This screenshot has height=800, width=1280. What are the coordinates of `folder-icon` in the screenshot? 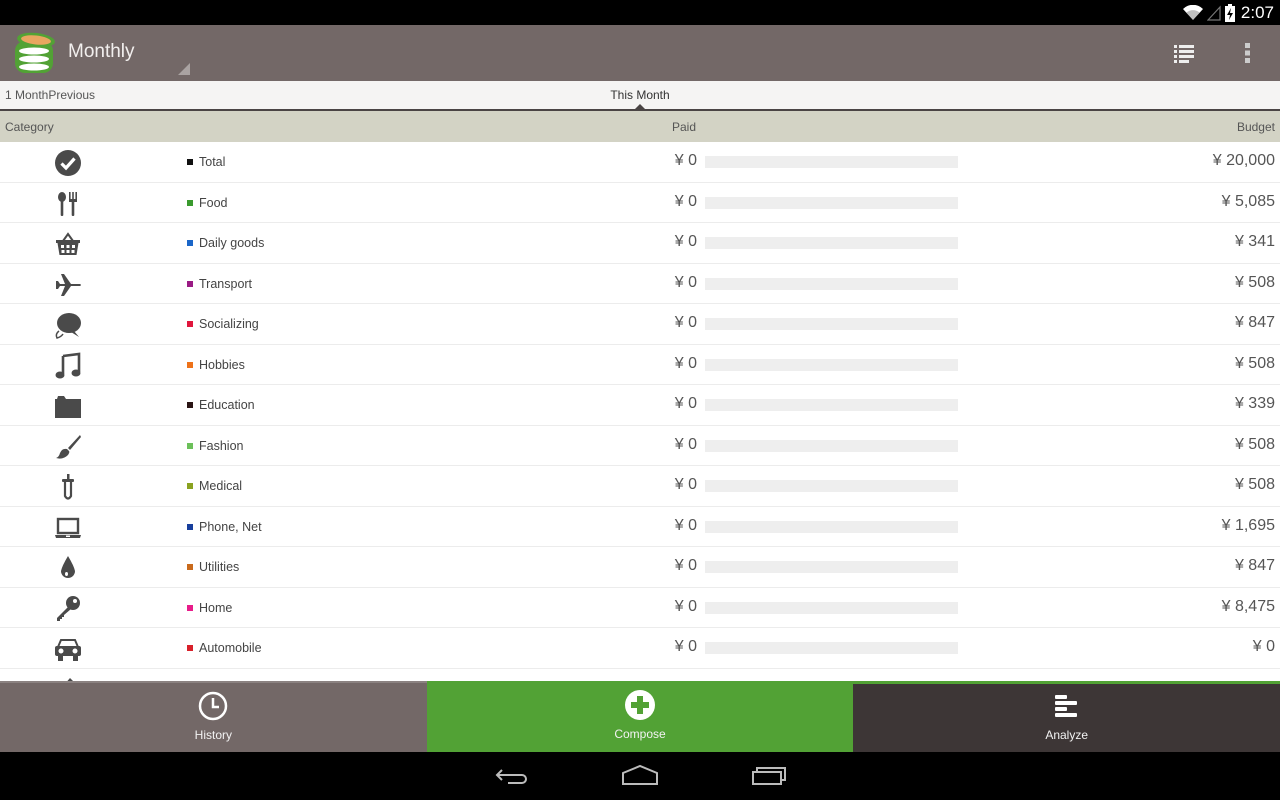 It's located at (68, 407).